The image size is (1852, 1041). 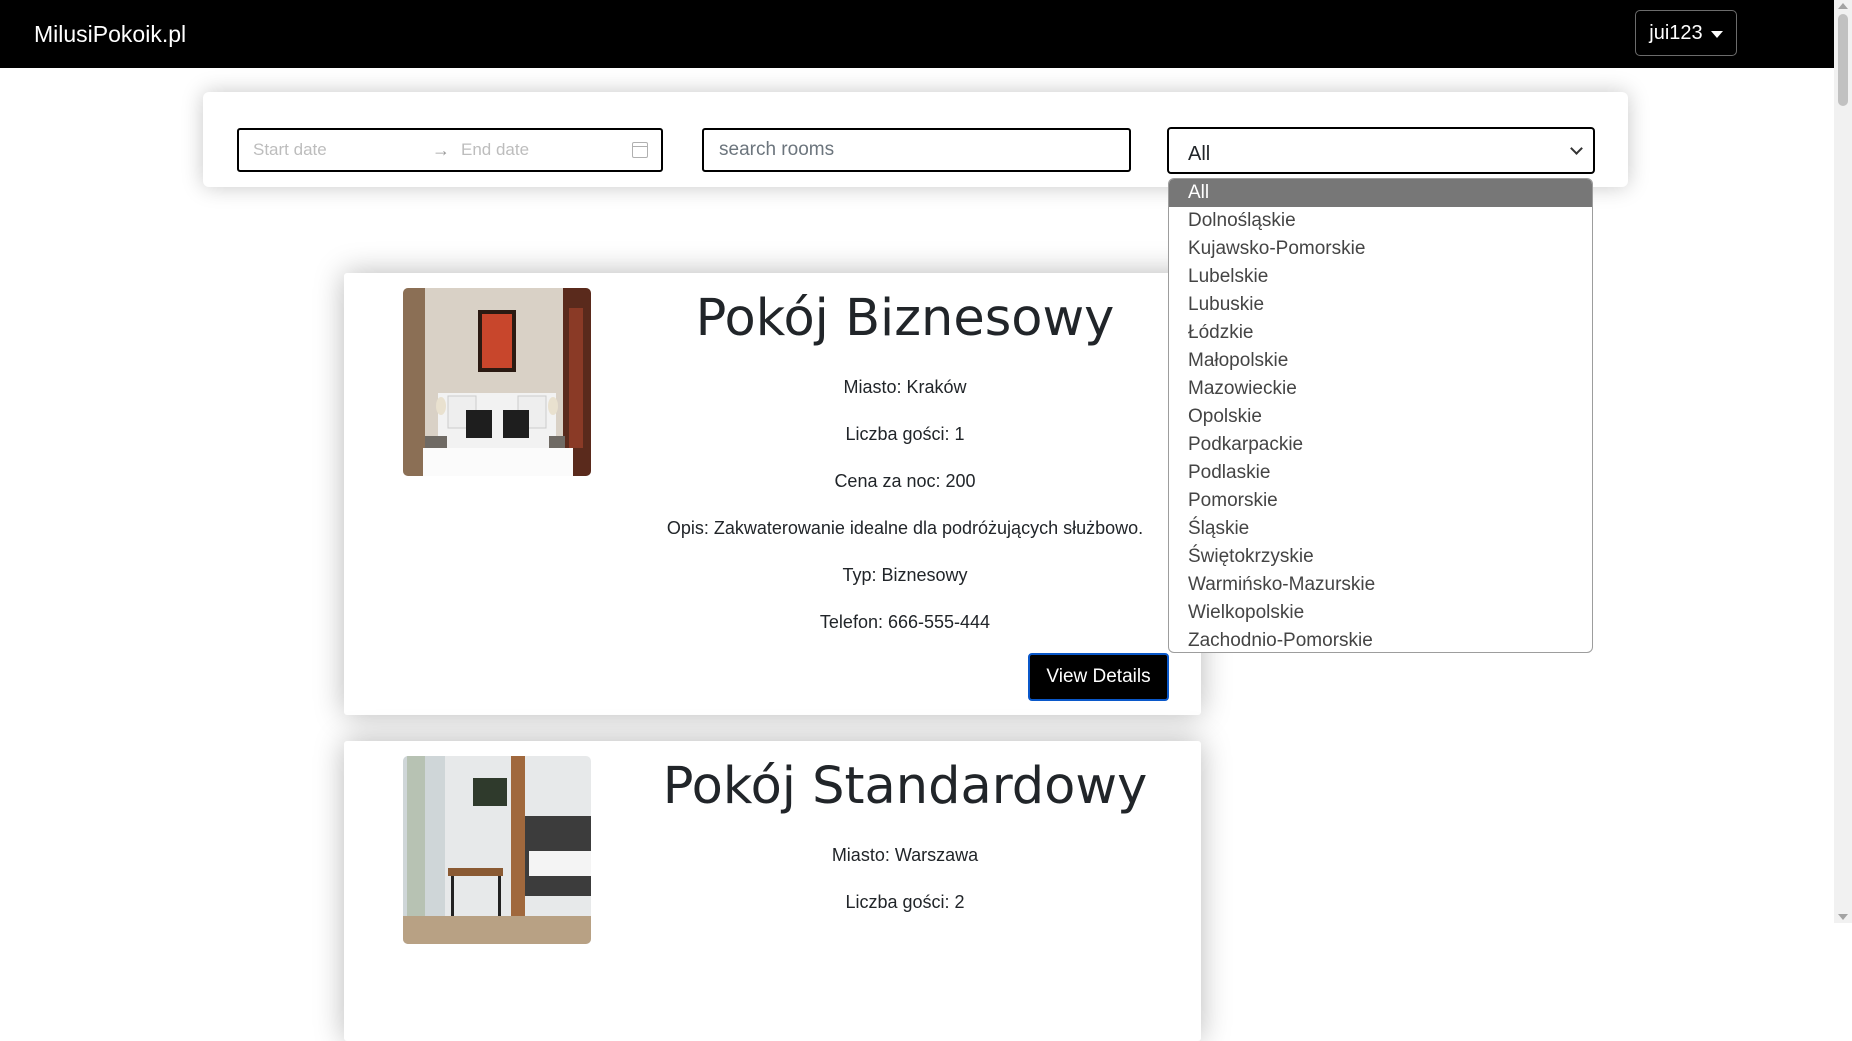 I want to click on room-type: Typ: Biznesowy, so click(x=905, y=575).